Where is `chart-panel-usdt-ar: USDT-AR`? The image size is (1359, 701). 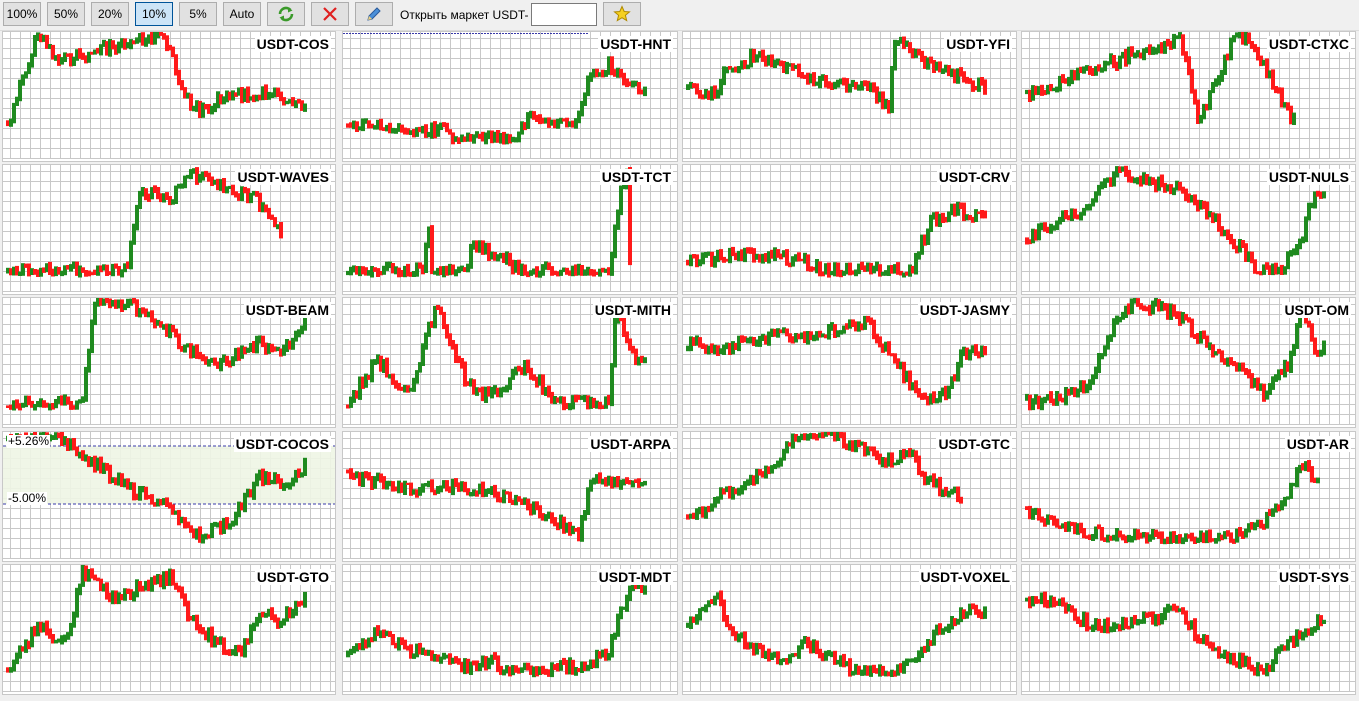 chart-panel-usdt-ar: USDT-AR is located at coordinates (1188, 496).